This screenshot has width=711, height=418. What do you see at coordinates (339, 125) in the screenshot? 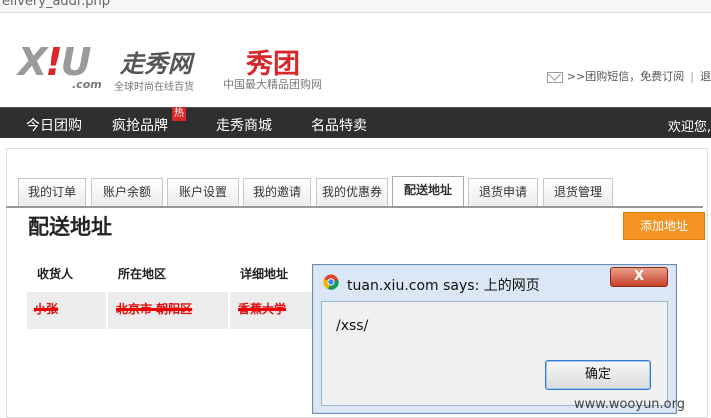
I see `nav-item-luxury-sale: 名品特卖` at bounding box center [339, 125].